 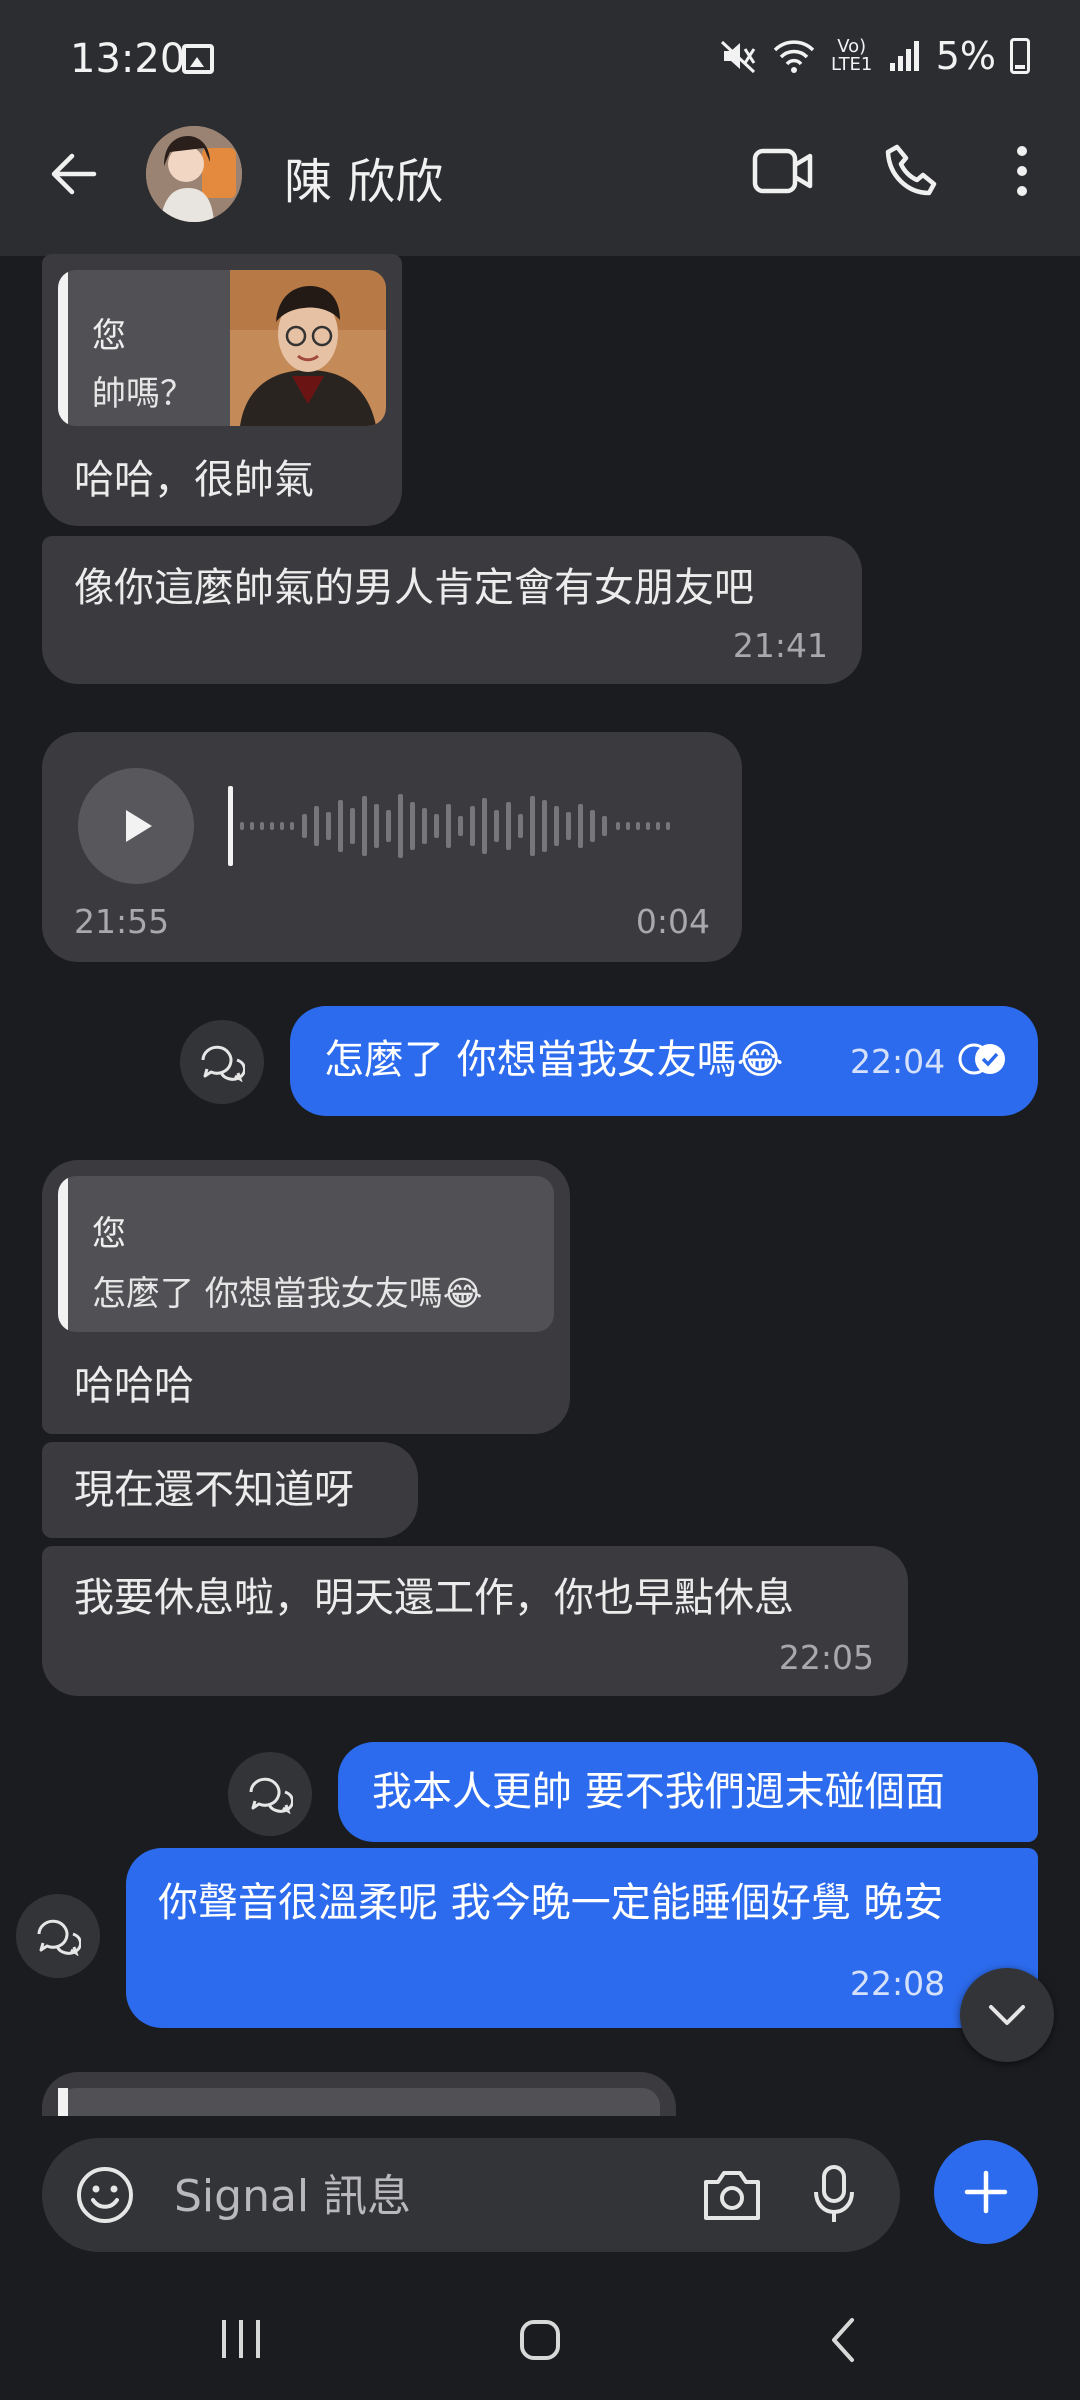 What do you see at coordinates (898, 1061) in the screenshot?
I see `message-time: 22:04` at bounding box center [898, 1061].